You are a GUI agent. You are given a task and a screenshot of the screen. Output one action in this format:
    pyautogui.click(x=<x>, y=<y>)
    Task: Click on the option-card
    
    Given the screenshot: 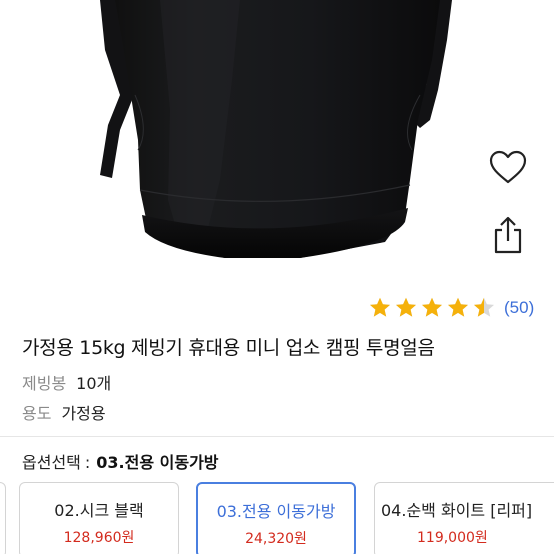 What is the action you would take?
    pyautogui.click(x=3, y=518)
    